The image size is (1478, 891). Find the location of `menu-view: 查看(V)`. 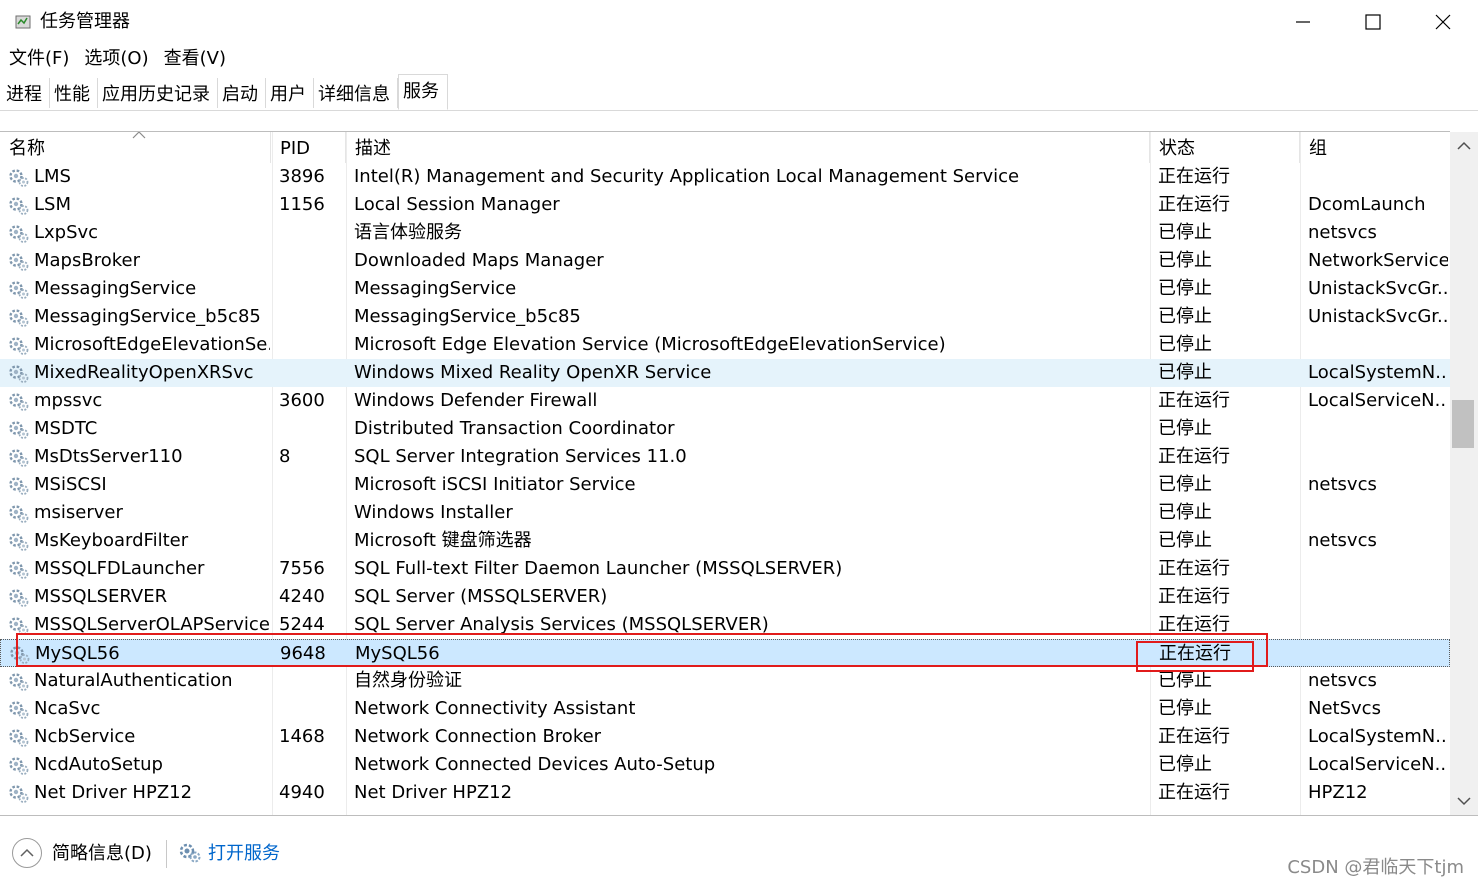

menu-view: 查看(V) is located at coordinates (193, 59).